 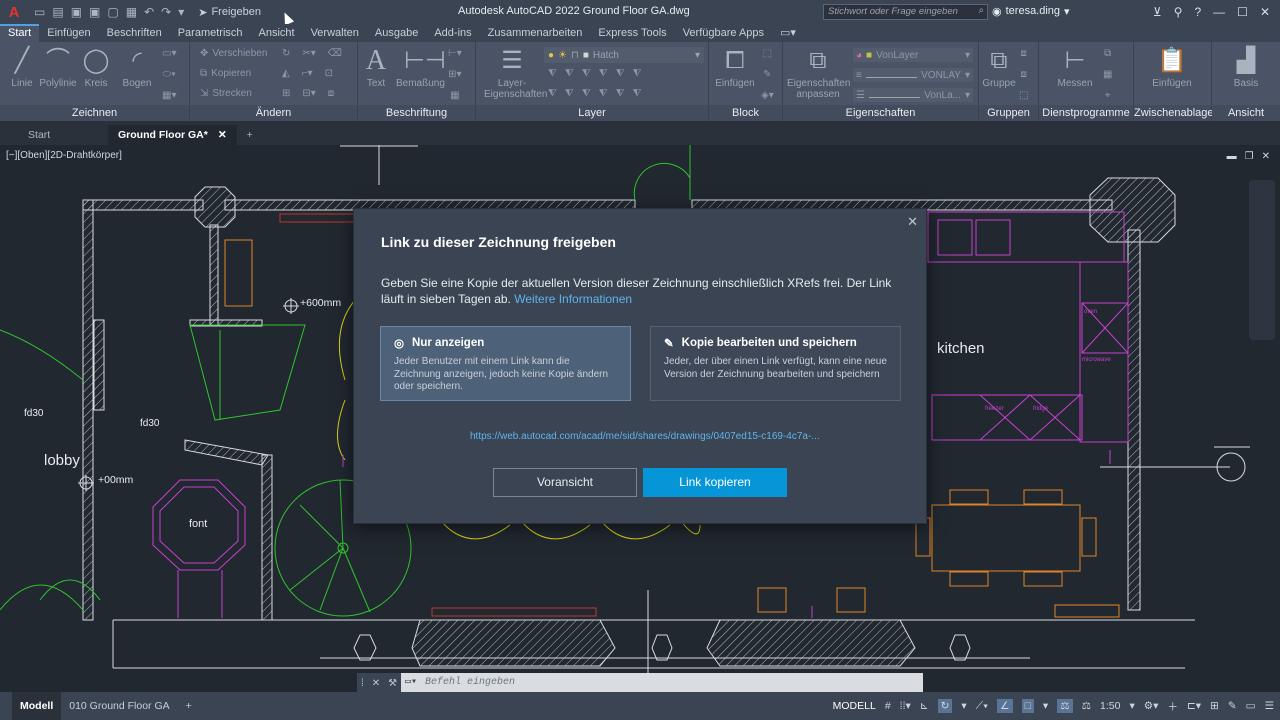 I want to click on tab-beschriften: Beschriften, so click(x=134, y=33).